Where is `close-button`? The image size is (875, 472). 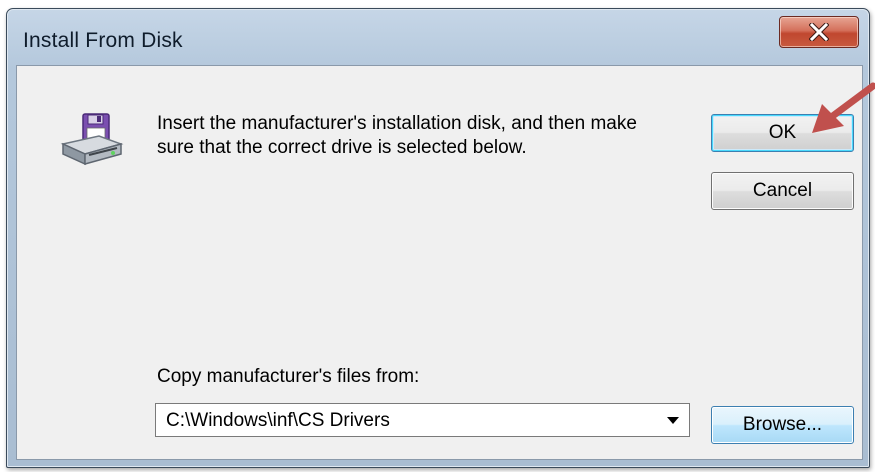
close-button is located at coordinates (819, 32).